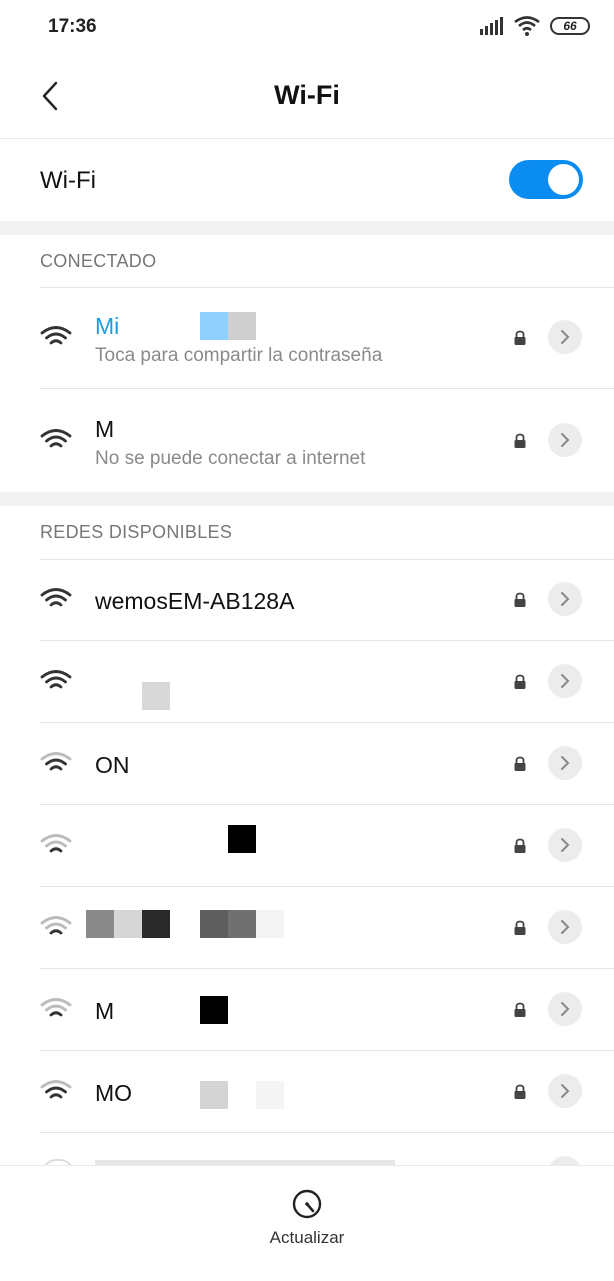 This screenshot has width=614, height=1281. I want to click on bottom-action-bar: Actualizar, so click(307, 1223).